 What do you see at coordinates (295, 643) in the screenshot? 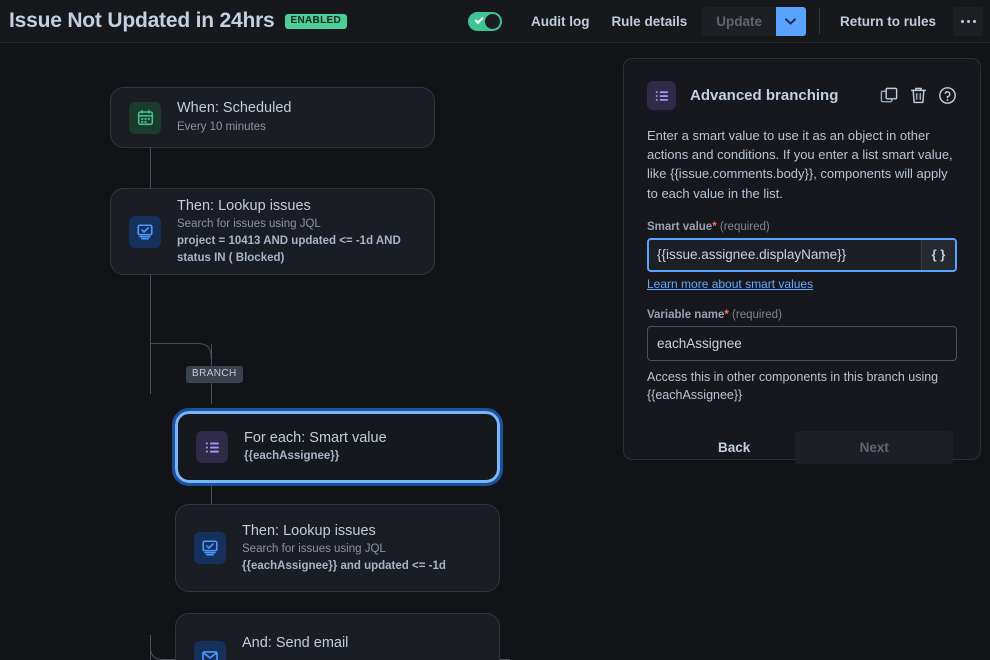
I see `node-title: And: Send email` at bounding box center [295, 643].